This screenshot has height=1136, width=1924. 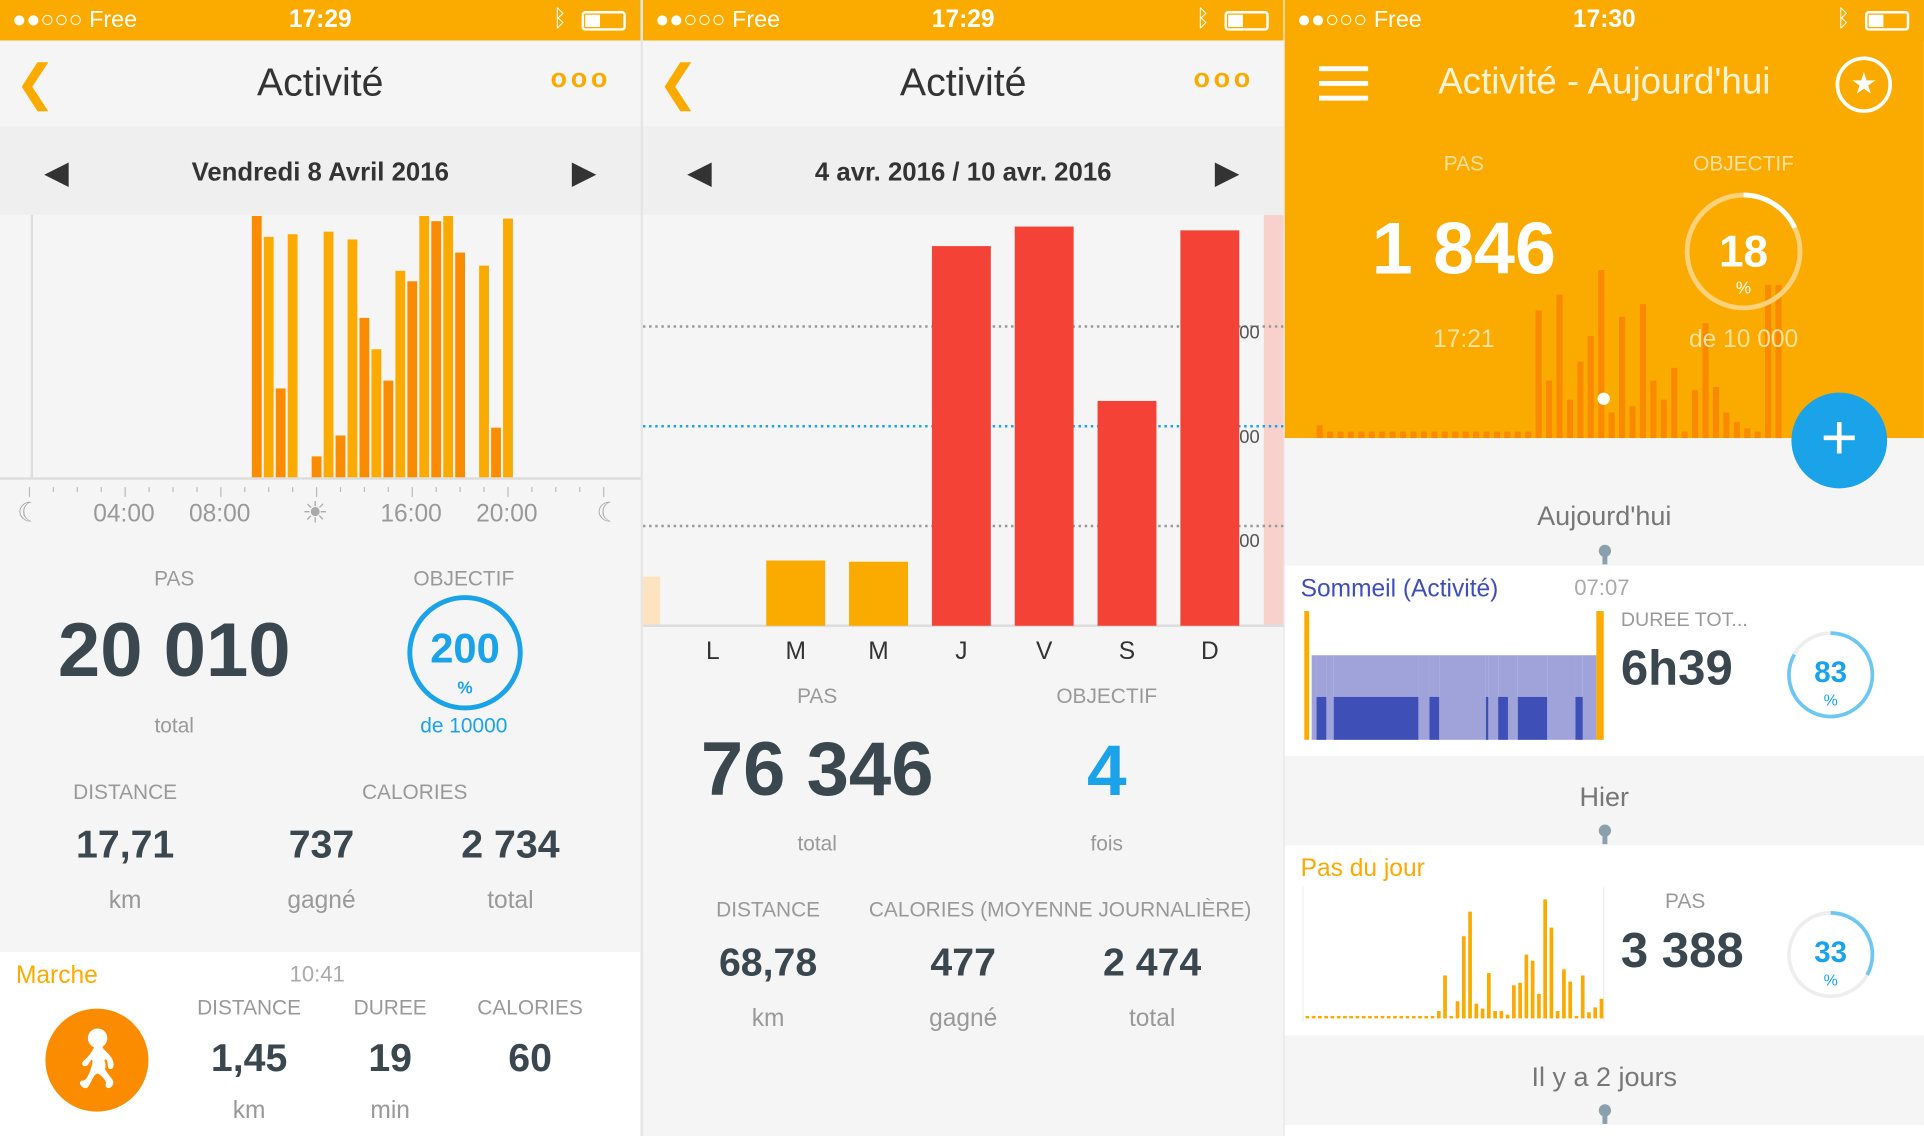 What do you see at coordinates (1843, 19) in the screenshot?
I see `bluetooth-icon: ᛒ` at bounding box center [1843, 19].